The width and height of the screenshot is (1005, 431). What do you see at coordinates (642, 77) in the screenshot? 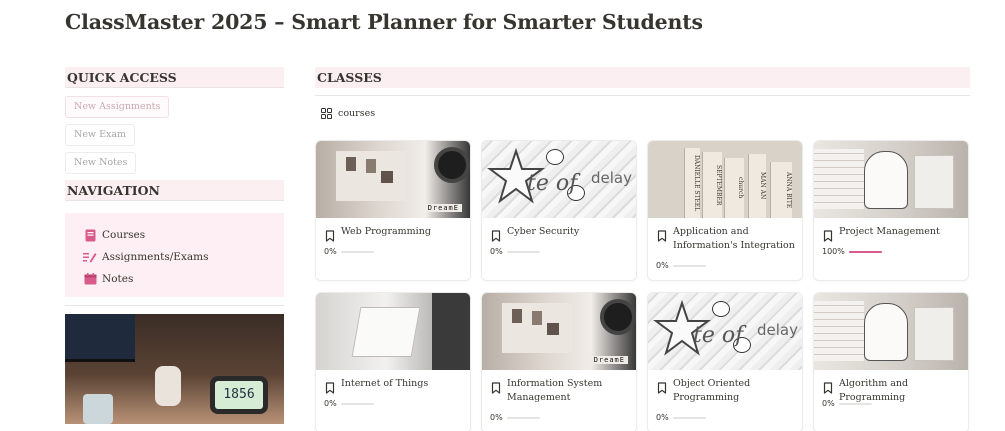
I see `classes-heading: CLASSES` at bounding box center [642, 77].